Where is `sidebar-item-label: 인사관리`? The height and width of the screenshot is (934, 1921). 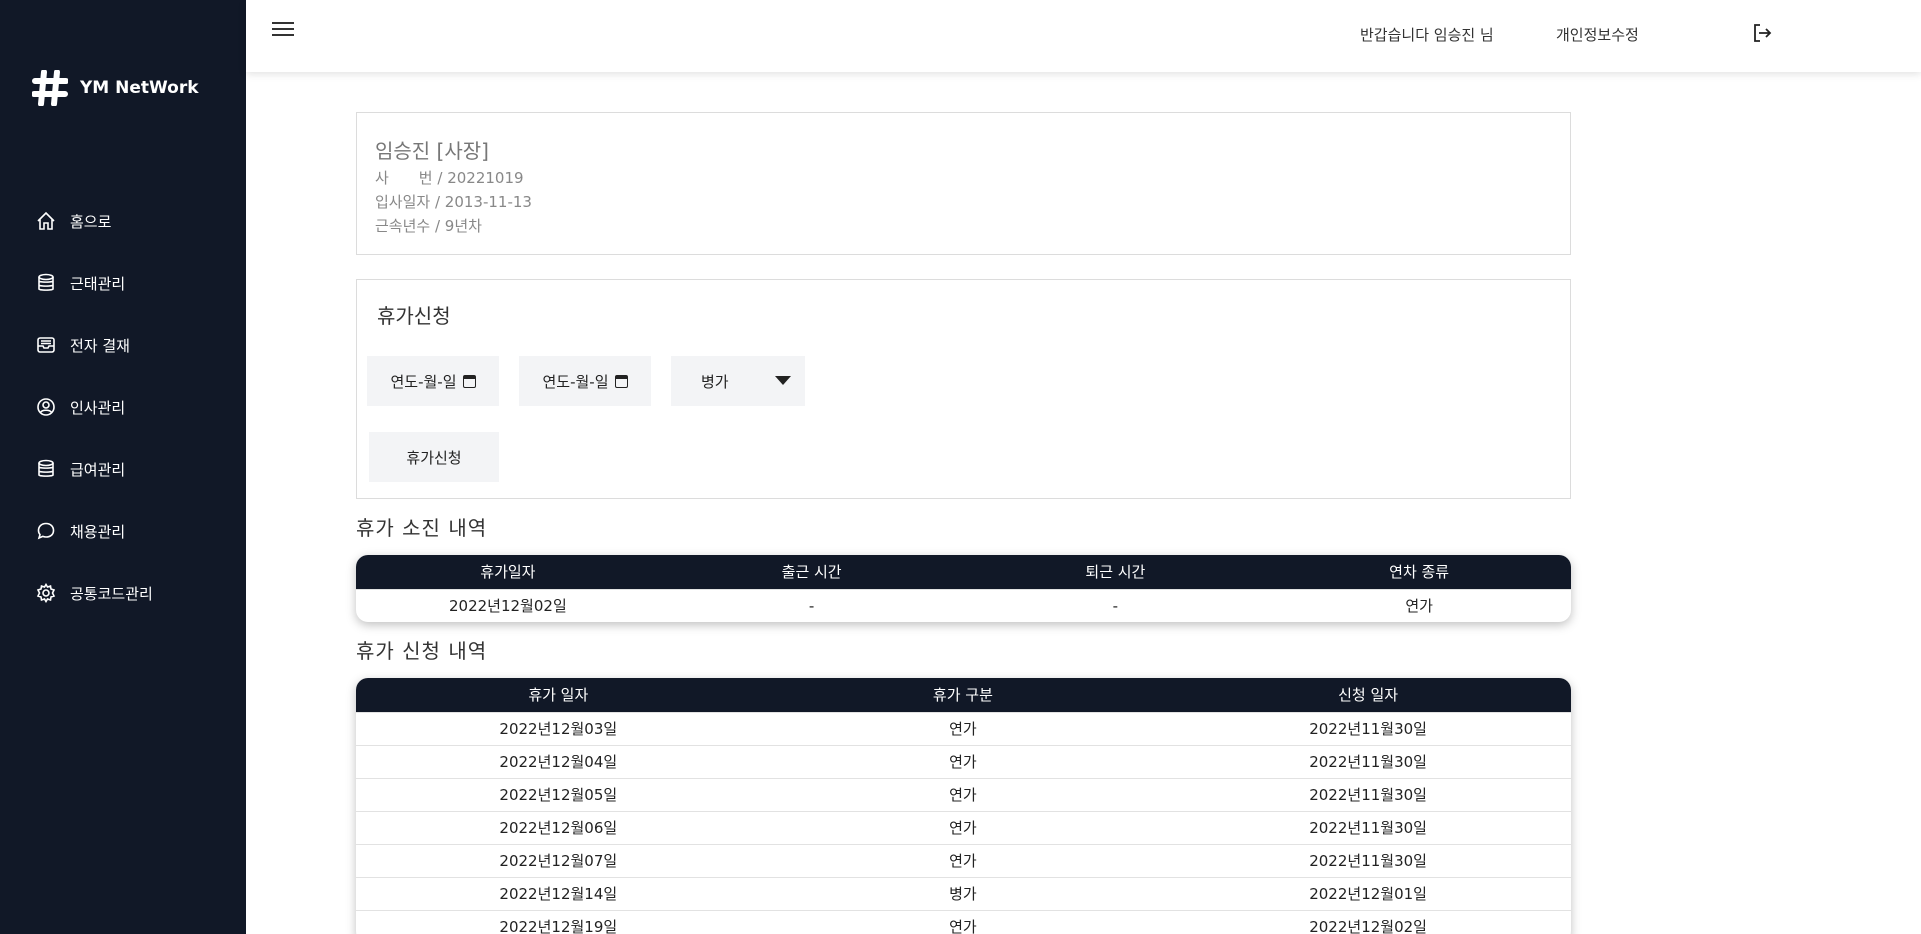
sidebar-item-label: 인사관리 is located at coordinates (98, 407).